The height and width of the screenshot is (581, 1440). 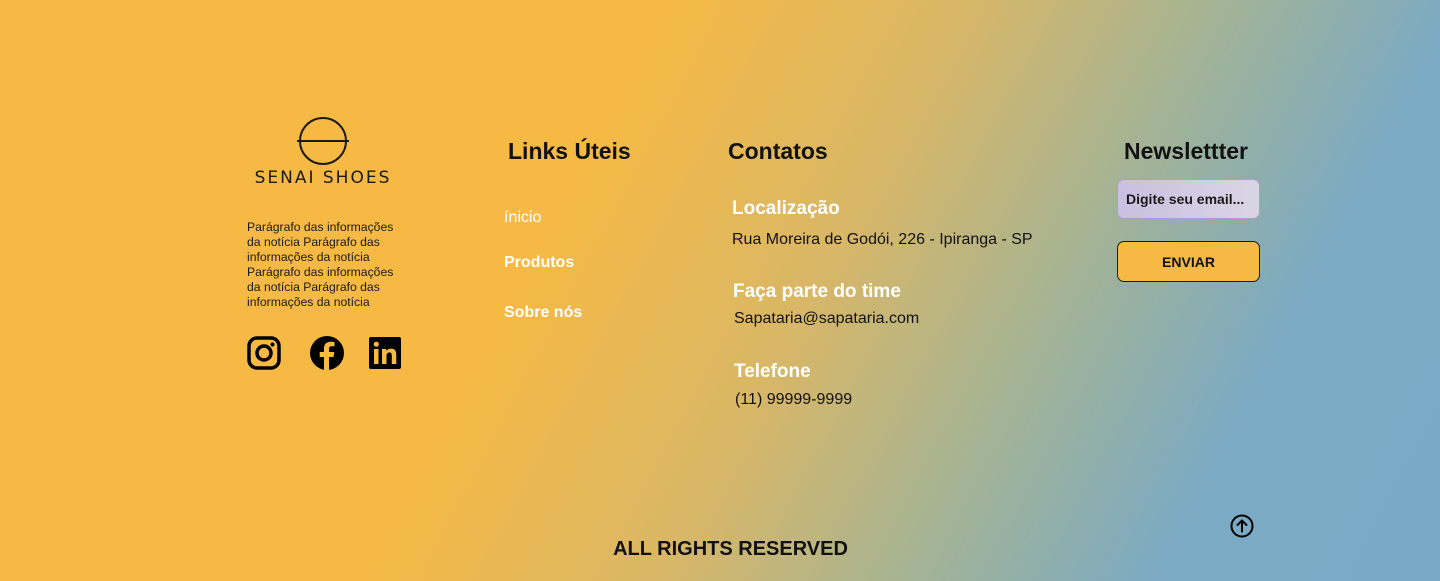 What do you see at coordinates (264, 353) in the screenshot?
I see `instagram-icon` at bounding box center [264, 353].